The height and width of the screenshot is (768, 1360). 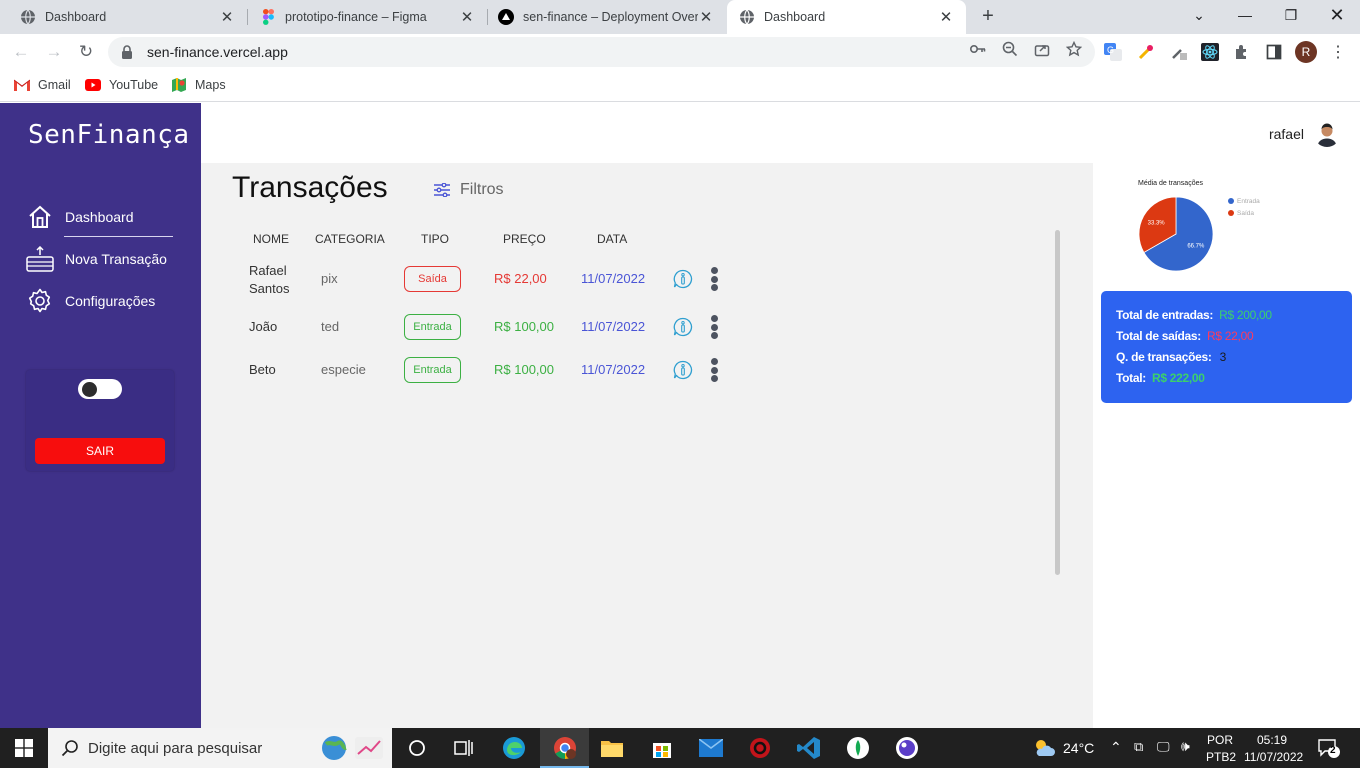 I want to click on notification-icon, so click(x=1329, y=748).